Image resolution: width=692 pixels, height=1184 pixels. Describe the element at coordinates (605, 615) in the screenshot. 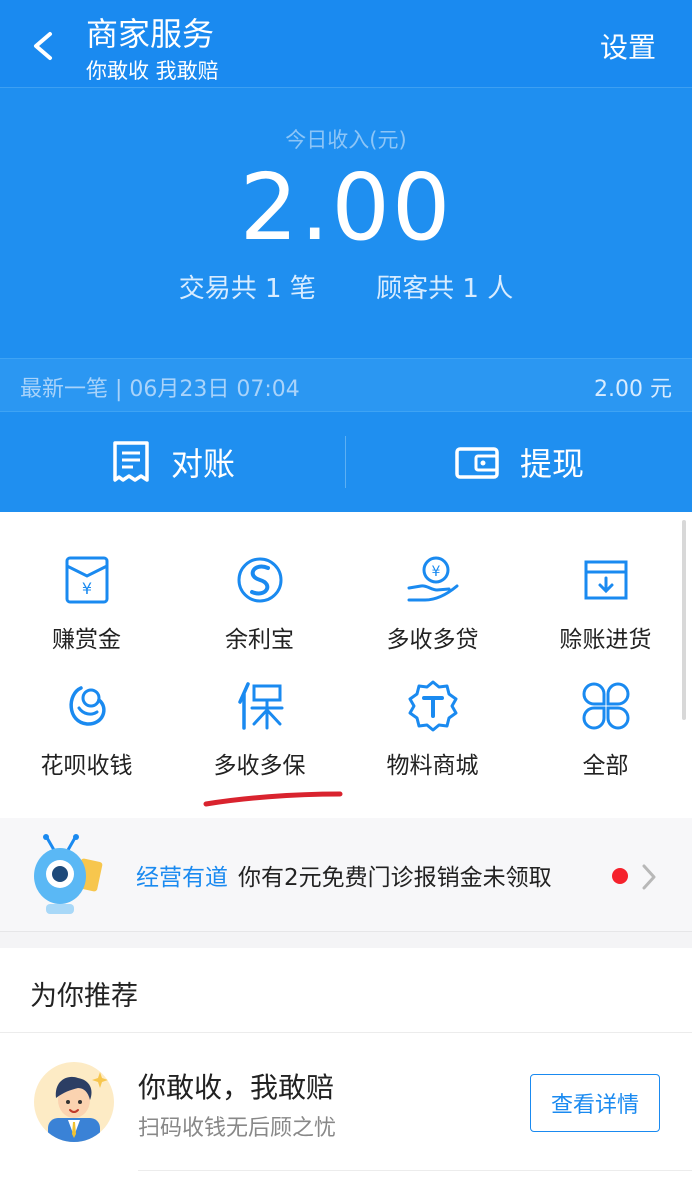

I see `grid-item-purchase: 赊账进货` at that location.